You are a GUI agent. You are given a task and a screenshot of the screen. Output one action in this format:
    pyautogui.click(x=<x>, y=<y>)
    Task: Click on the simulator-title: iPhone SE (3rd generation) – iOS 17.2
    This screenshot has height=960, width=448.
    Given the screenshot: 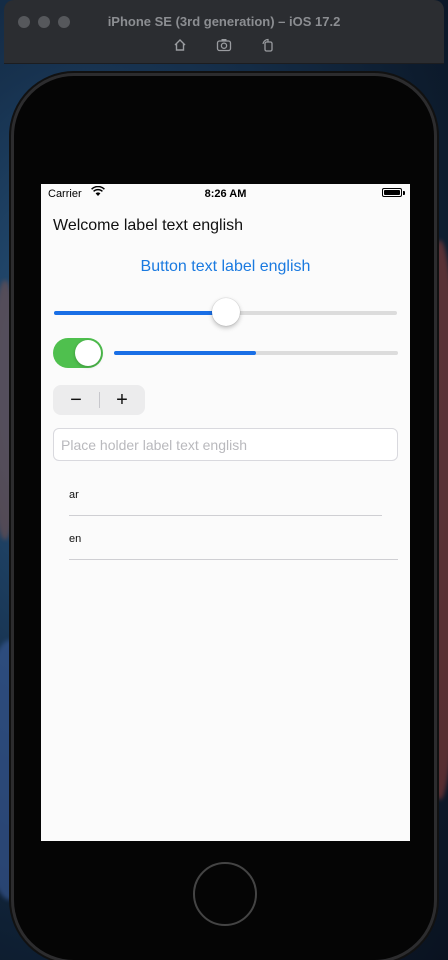 What is the action you would take?
    pyautogui.click(x=224, y=21)
    